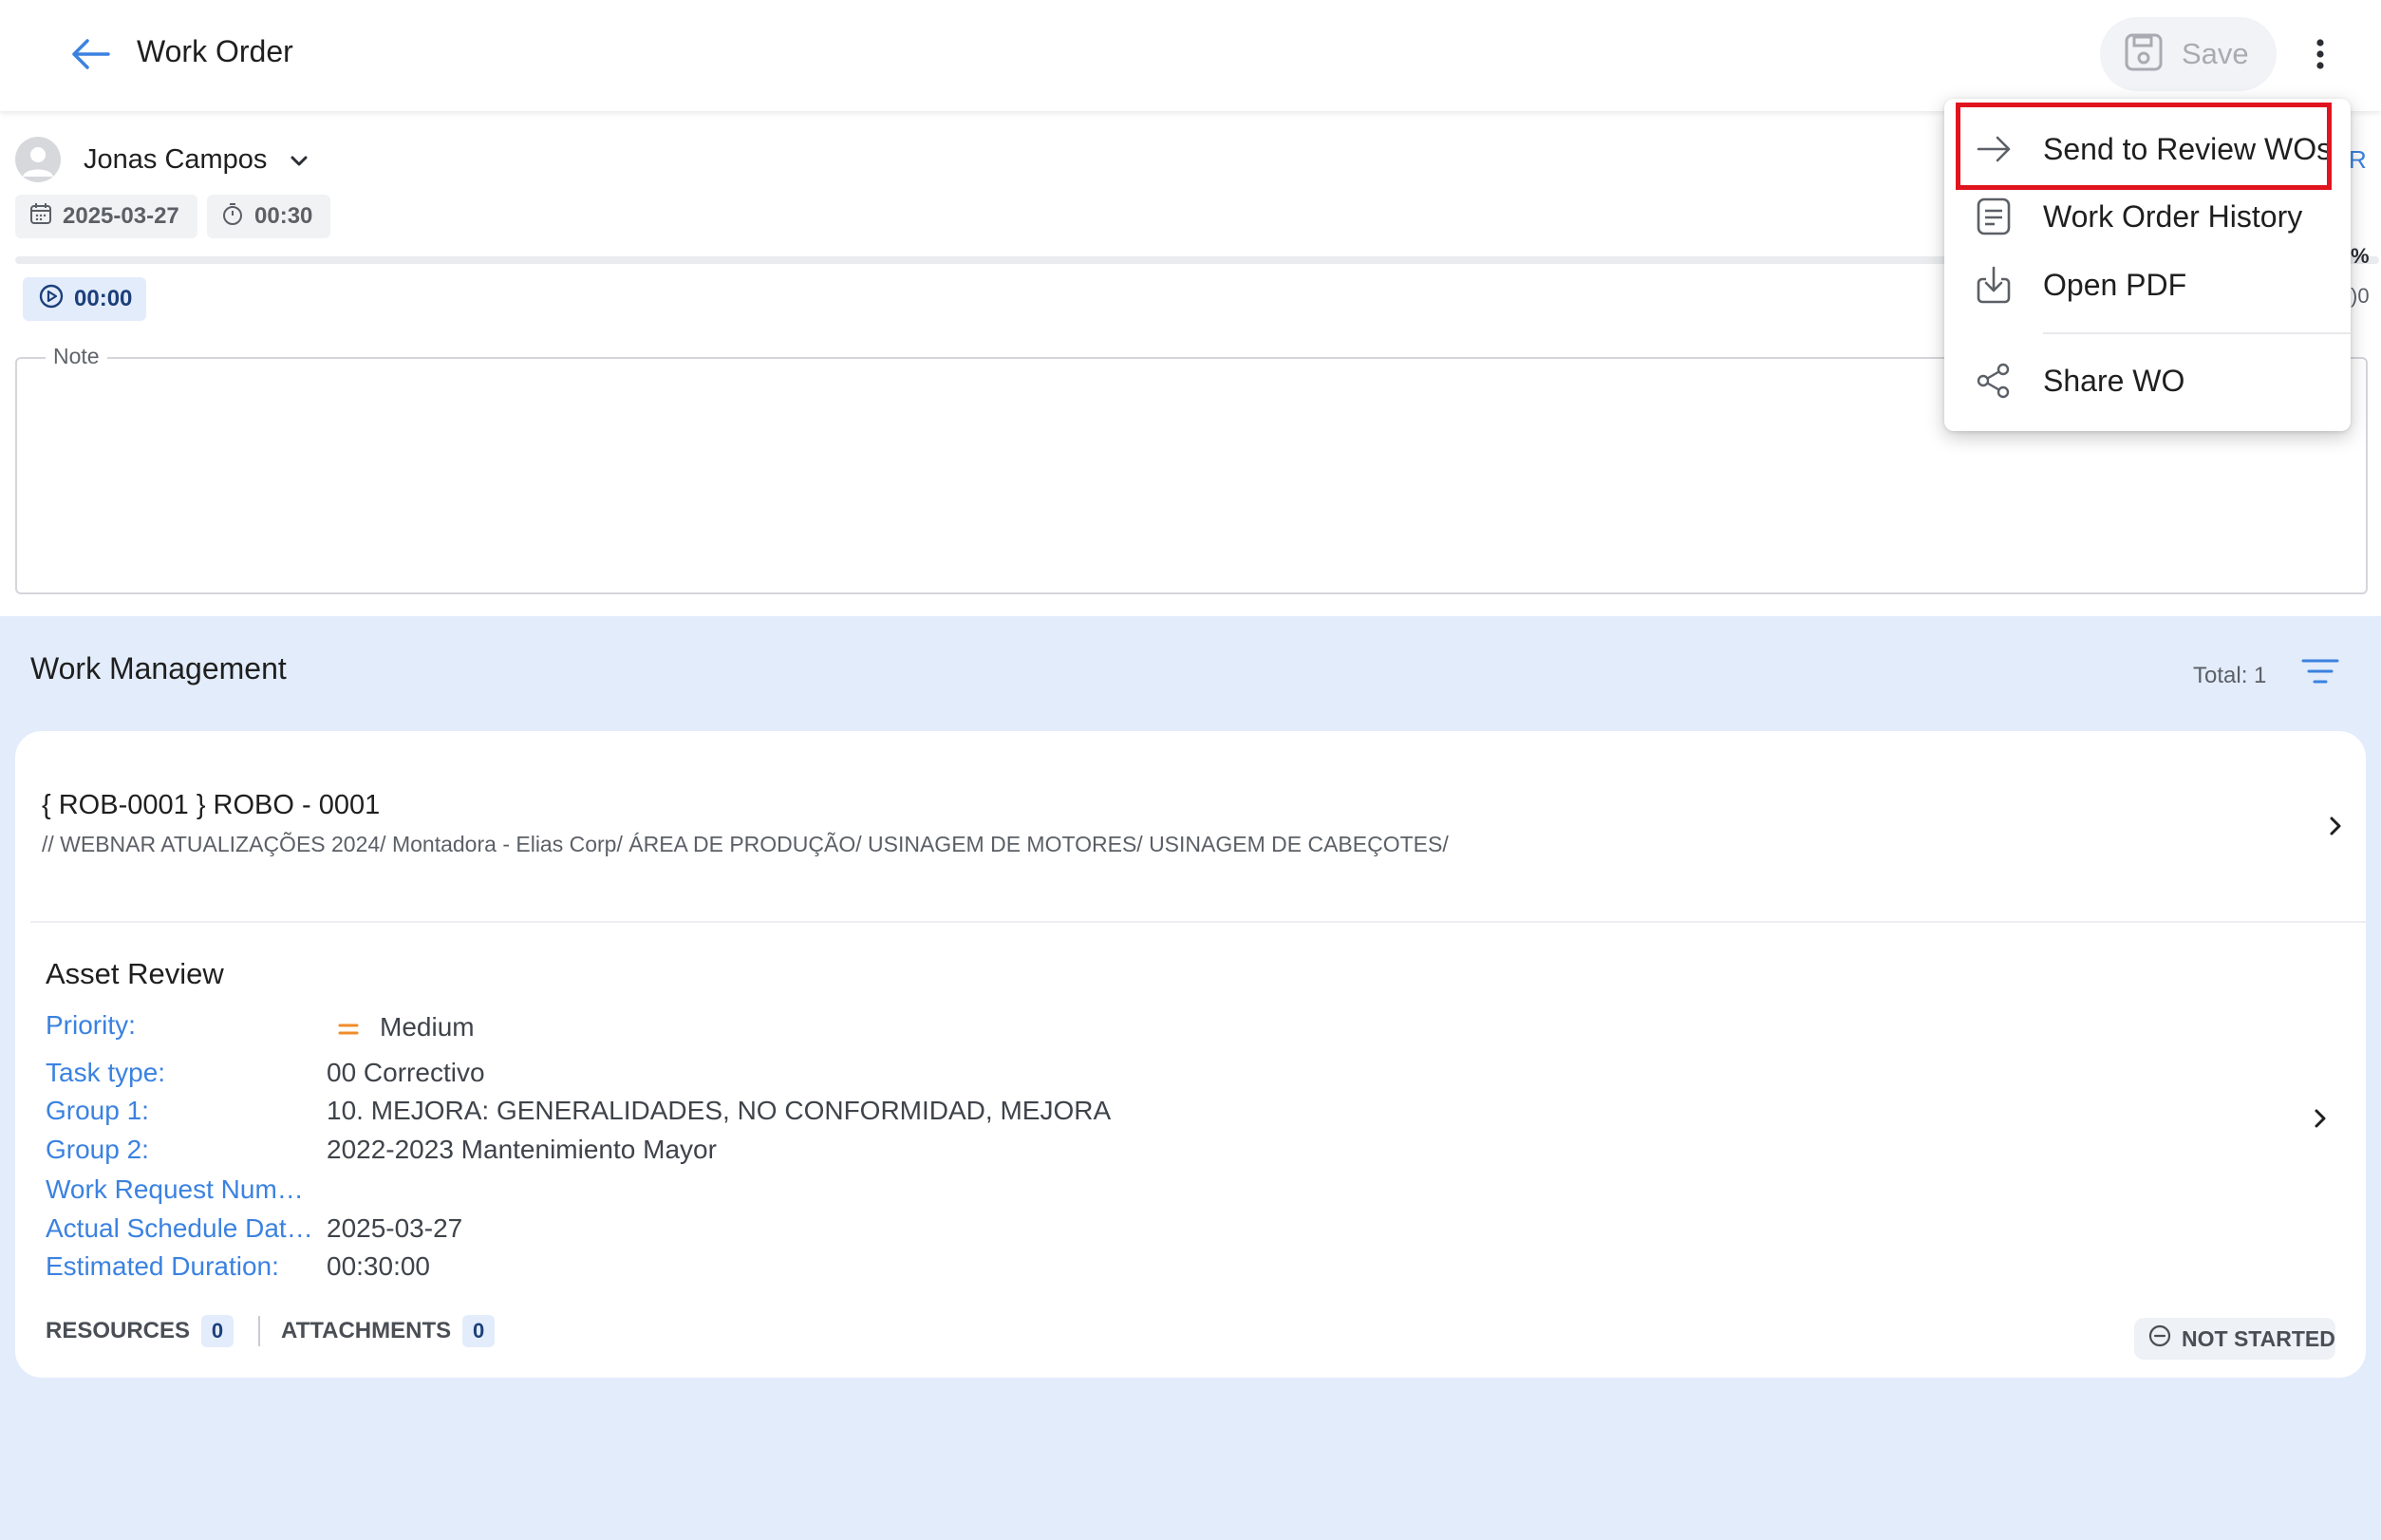 Image resolution: width=2381 pixels, height=1540 pixels. What do you see at coordinates (1994, 285) in the screenshot?
I see `download-icon` at bounding box center [1994, 285].